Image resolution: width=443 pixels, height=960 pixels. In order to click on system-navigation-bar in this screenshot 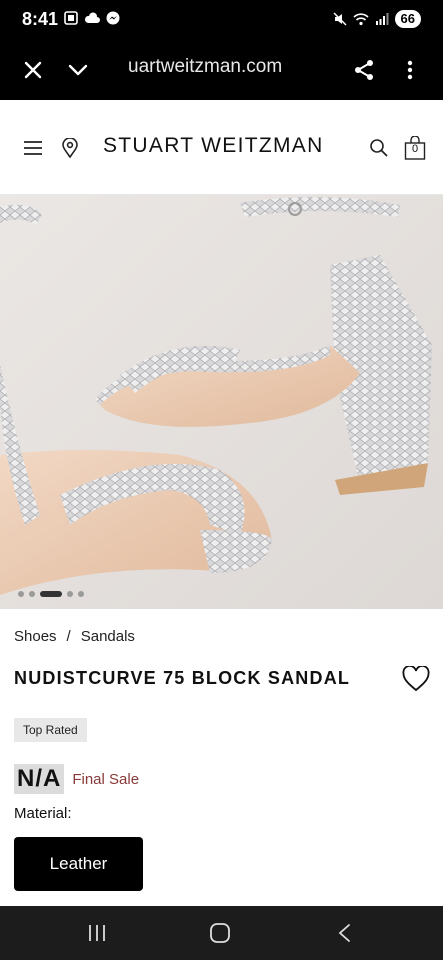, I will do `click(221, 933)`.